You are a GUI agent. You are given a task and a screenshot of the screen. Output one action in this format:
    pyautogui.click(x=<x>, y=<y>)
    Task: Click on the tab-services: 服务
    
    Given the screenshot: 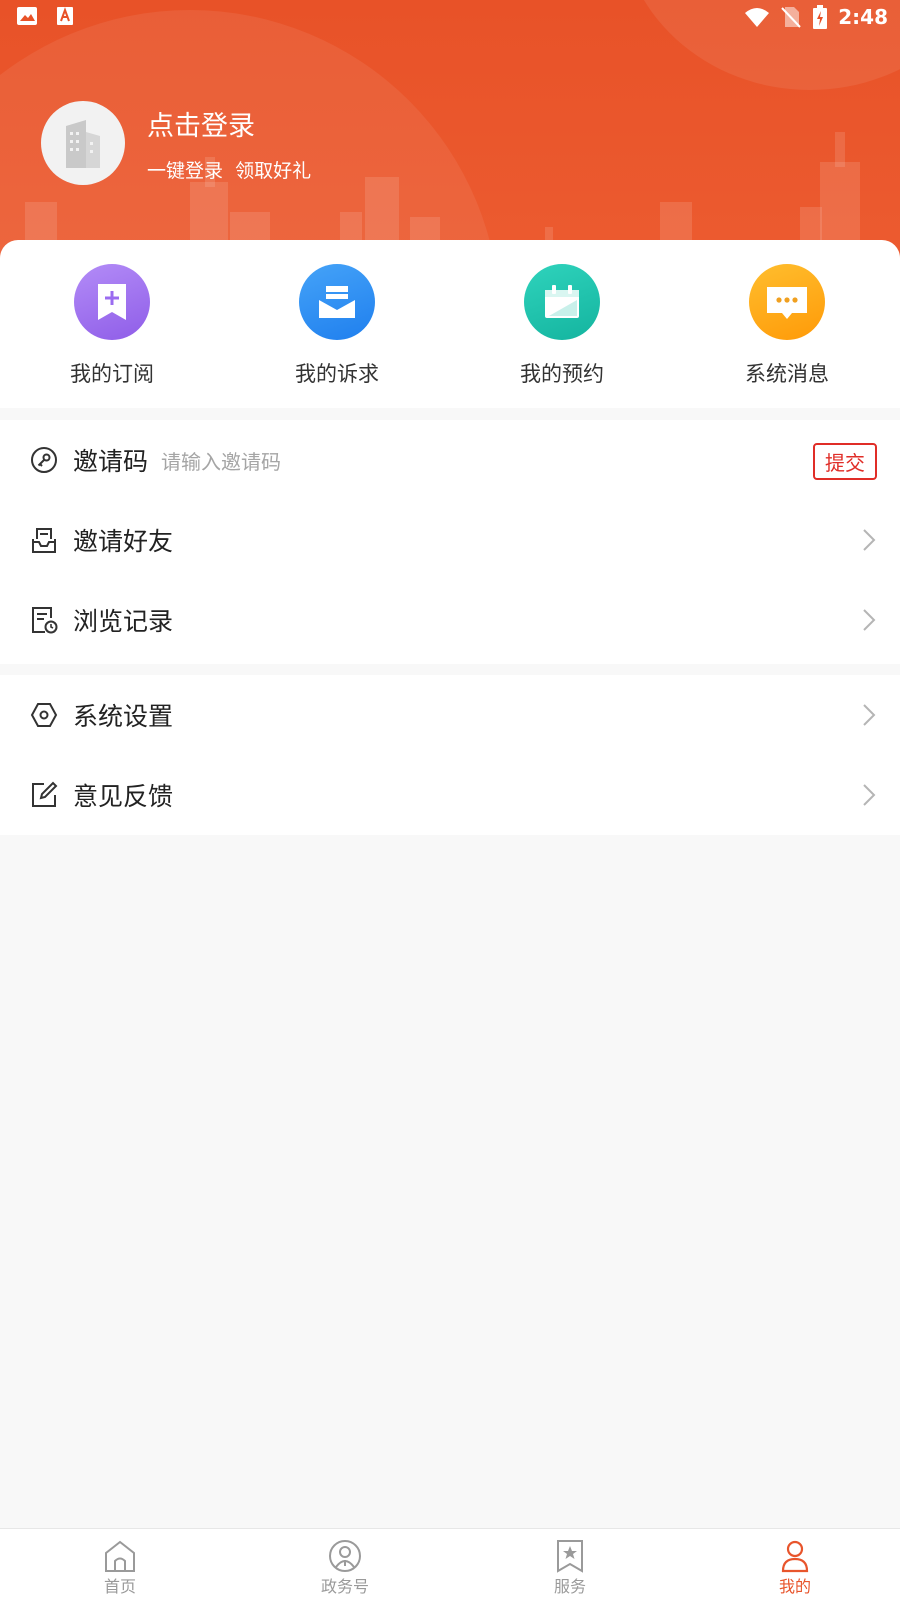 What is the action you would take?
    pyautogui.click(x=570, y=1568)
    